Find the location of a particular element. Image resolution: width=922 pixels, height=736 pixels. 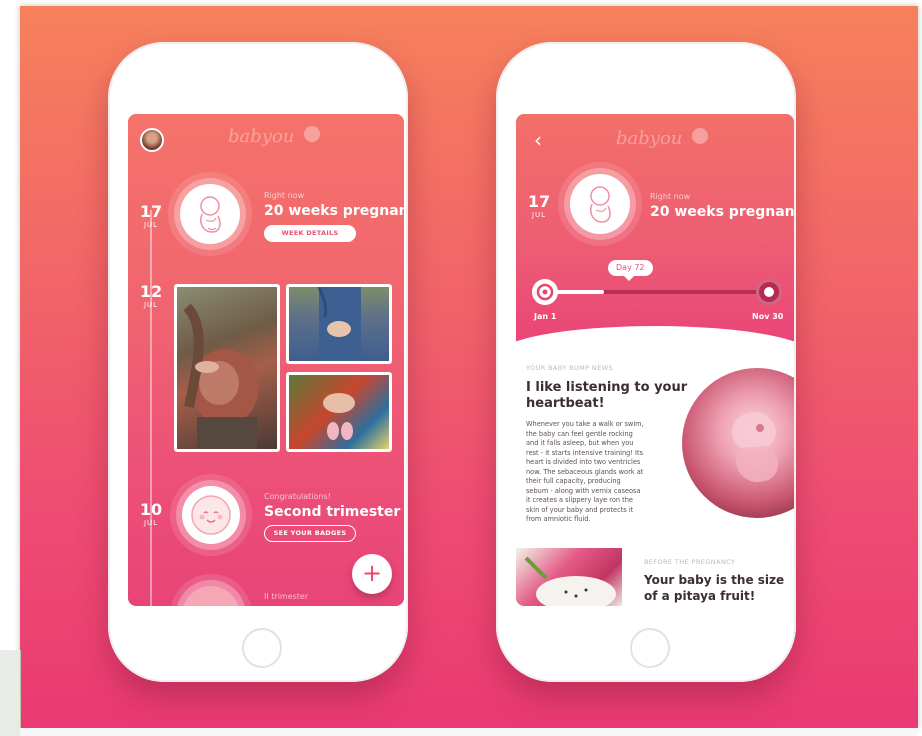

entry-day: 10 is located at coordinates (151, 509).